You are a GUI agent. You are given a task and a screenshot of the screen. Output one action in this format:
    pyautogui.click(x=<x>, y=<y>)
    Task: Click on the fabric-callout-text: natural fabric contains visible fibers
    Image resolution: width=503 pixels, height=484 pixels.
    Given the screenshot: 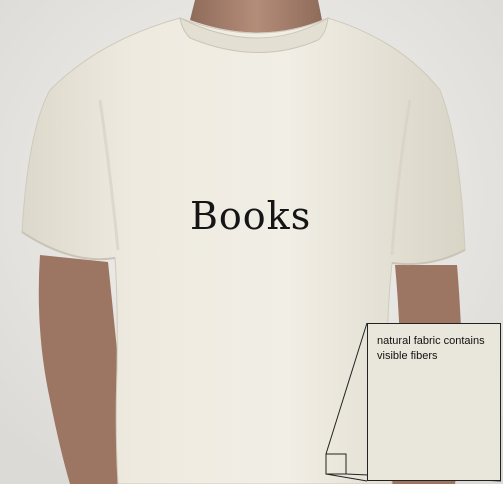 What is the action you would take?
    pyautogui.click(x=431, y=348)
    